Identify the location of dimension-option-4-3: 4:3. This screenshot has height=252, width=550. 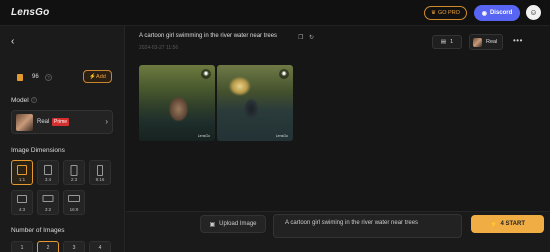
(22, 202).